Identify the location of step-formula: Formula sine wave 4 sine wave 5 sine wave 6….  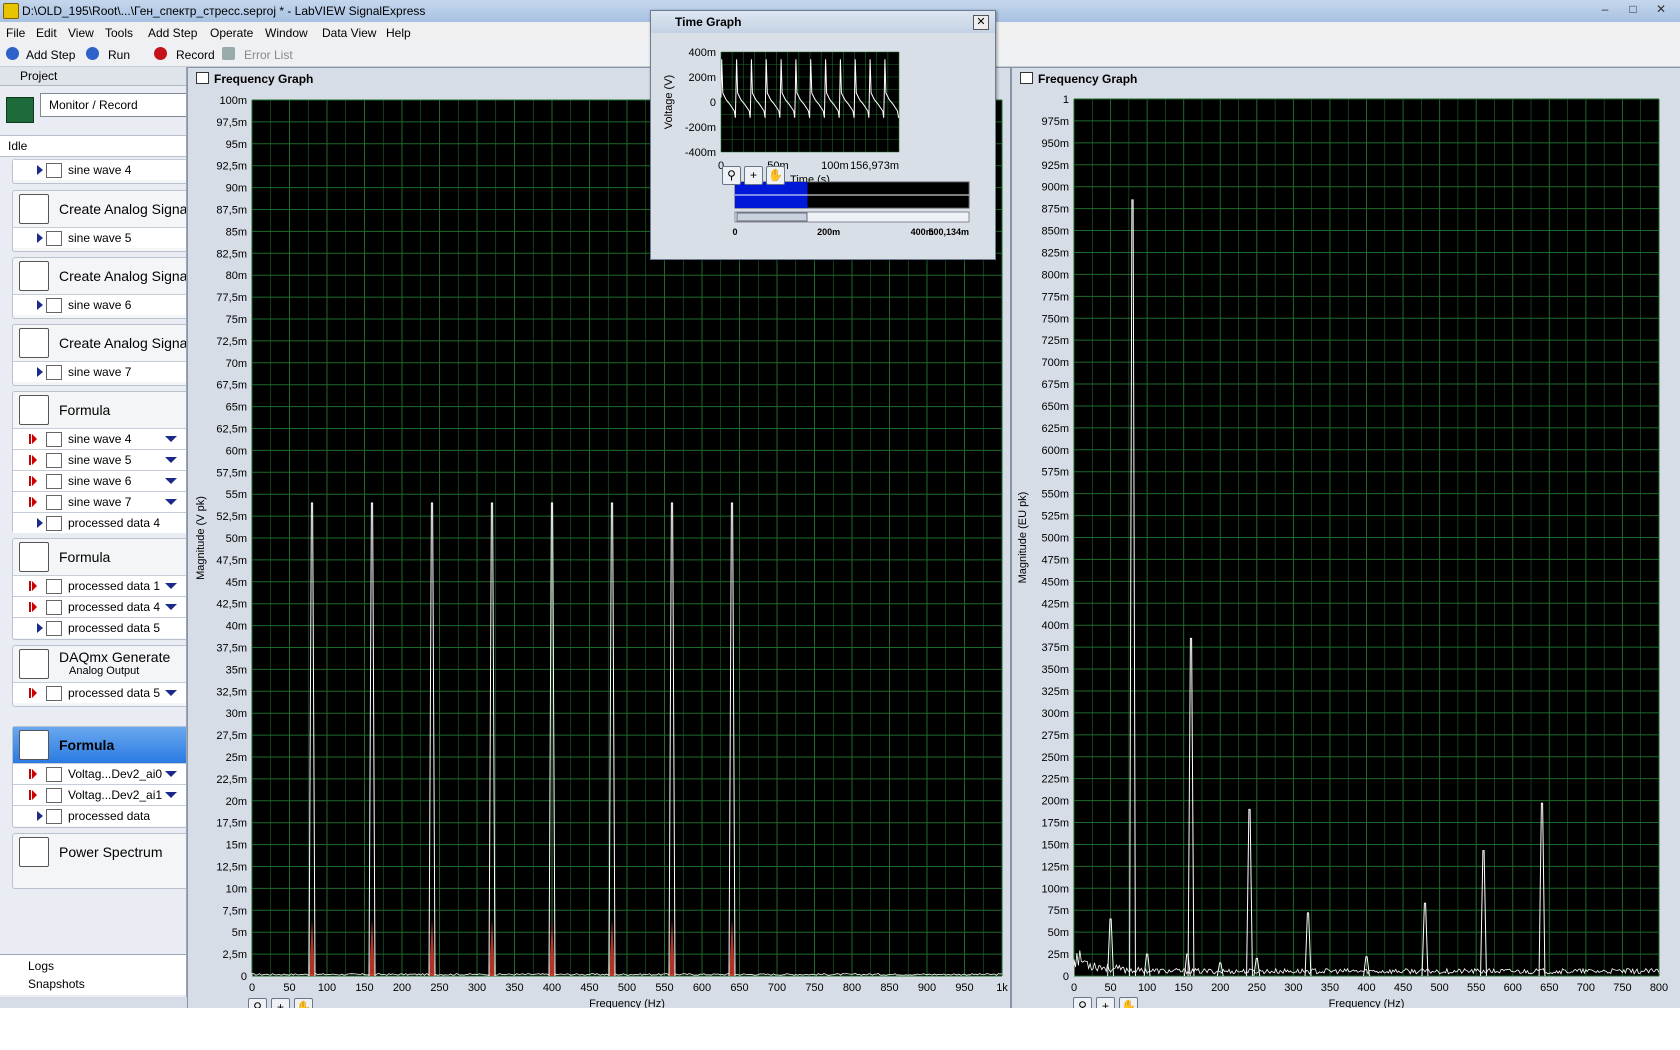
(99, 462).